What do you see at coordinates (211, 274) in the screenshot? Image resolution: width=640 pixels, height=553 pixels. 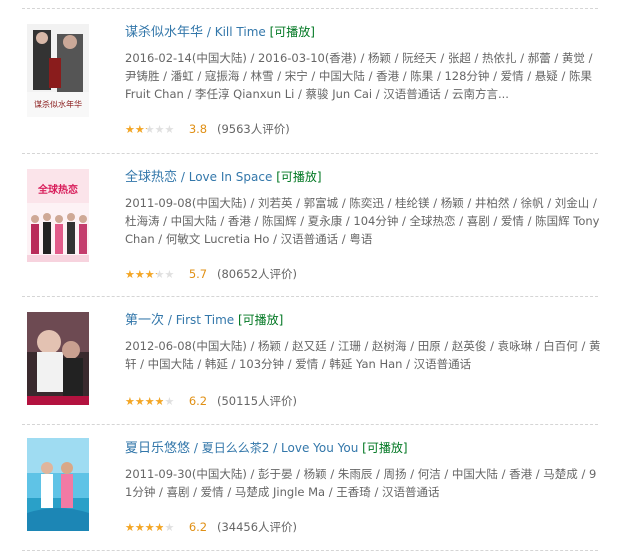 I see `rating-row: ★★★★★ ★★★★★ 5.7 (80652人评价)` at bounding box center [211, 274].